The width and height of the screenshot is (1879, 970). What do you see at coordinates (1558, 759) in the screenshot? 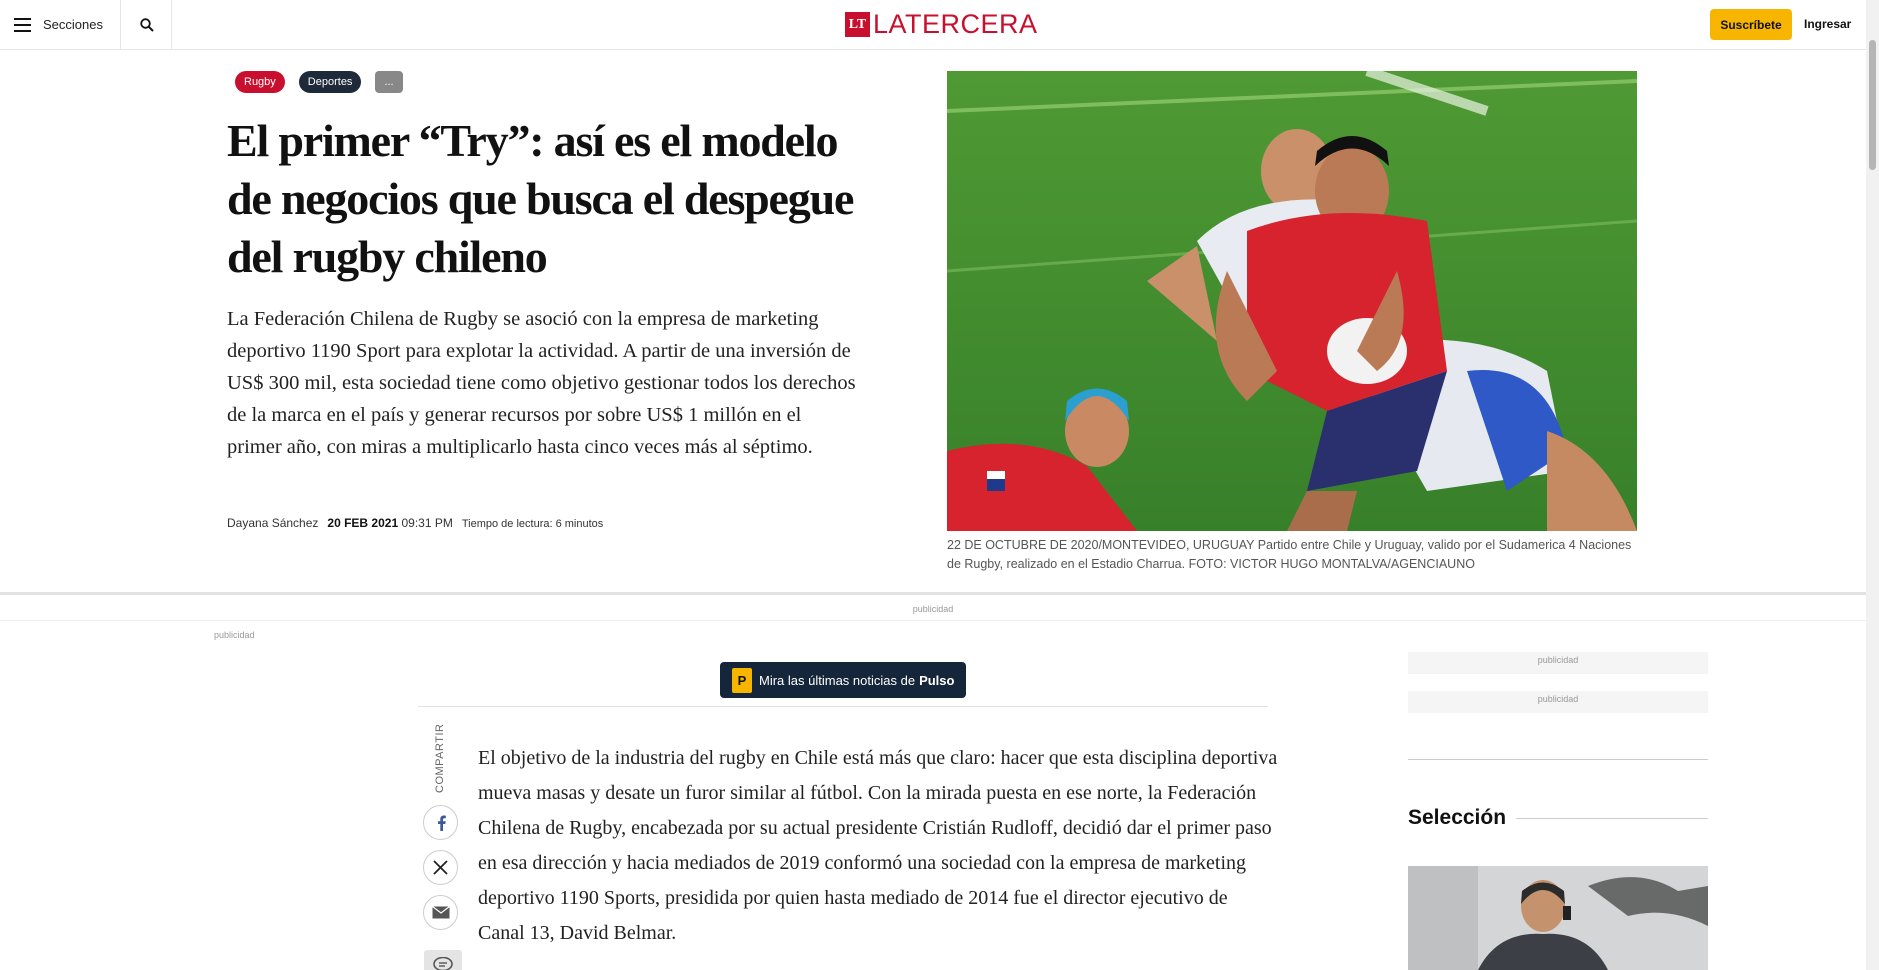
I see `sidebar-divider` at bounding box center [1558, 759].